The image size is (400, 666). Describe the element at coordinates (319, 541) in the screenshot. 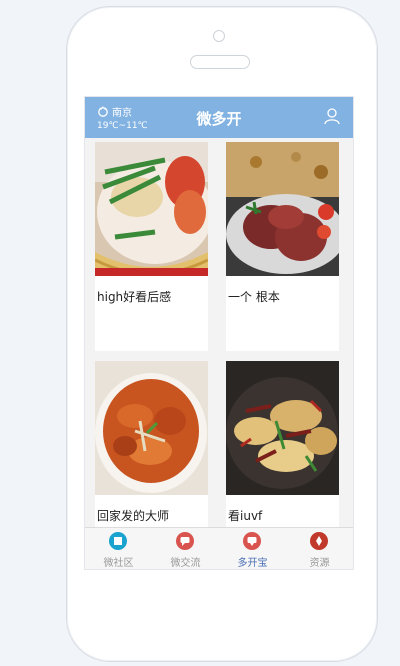

I see `resource-icon` at that location.